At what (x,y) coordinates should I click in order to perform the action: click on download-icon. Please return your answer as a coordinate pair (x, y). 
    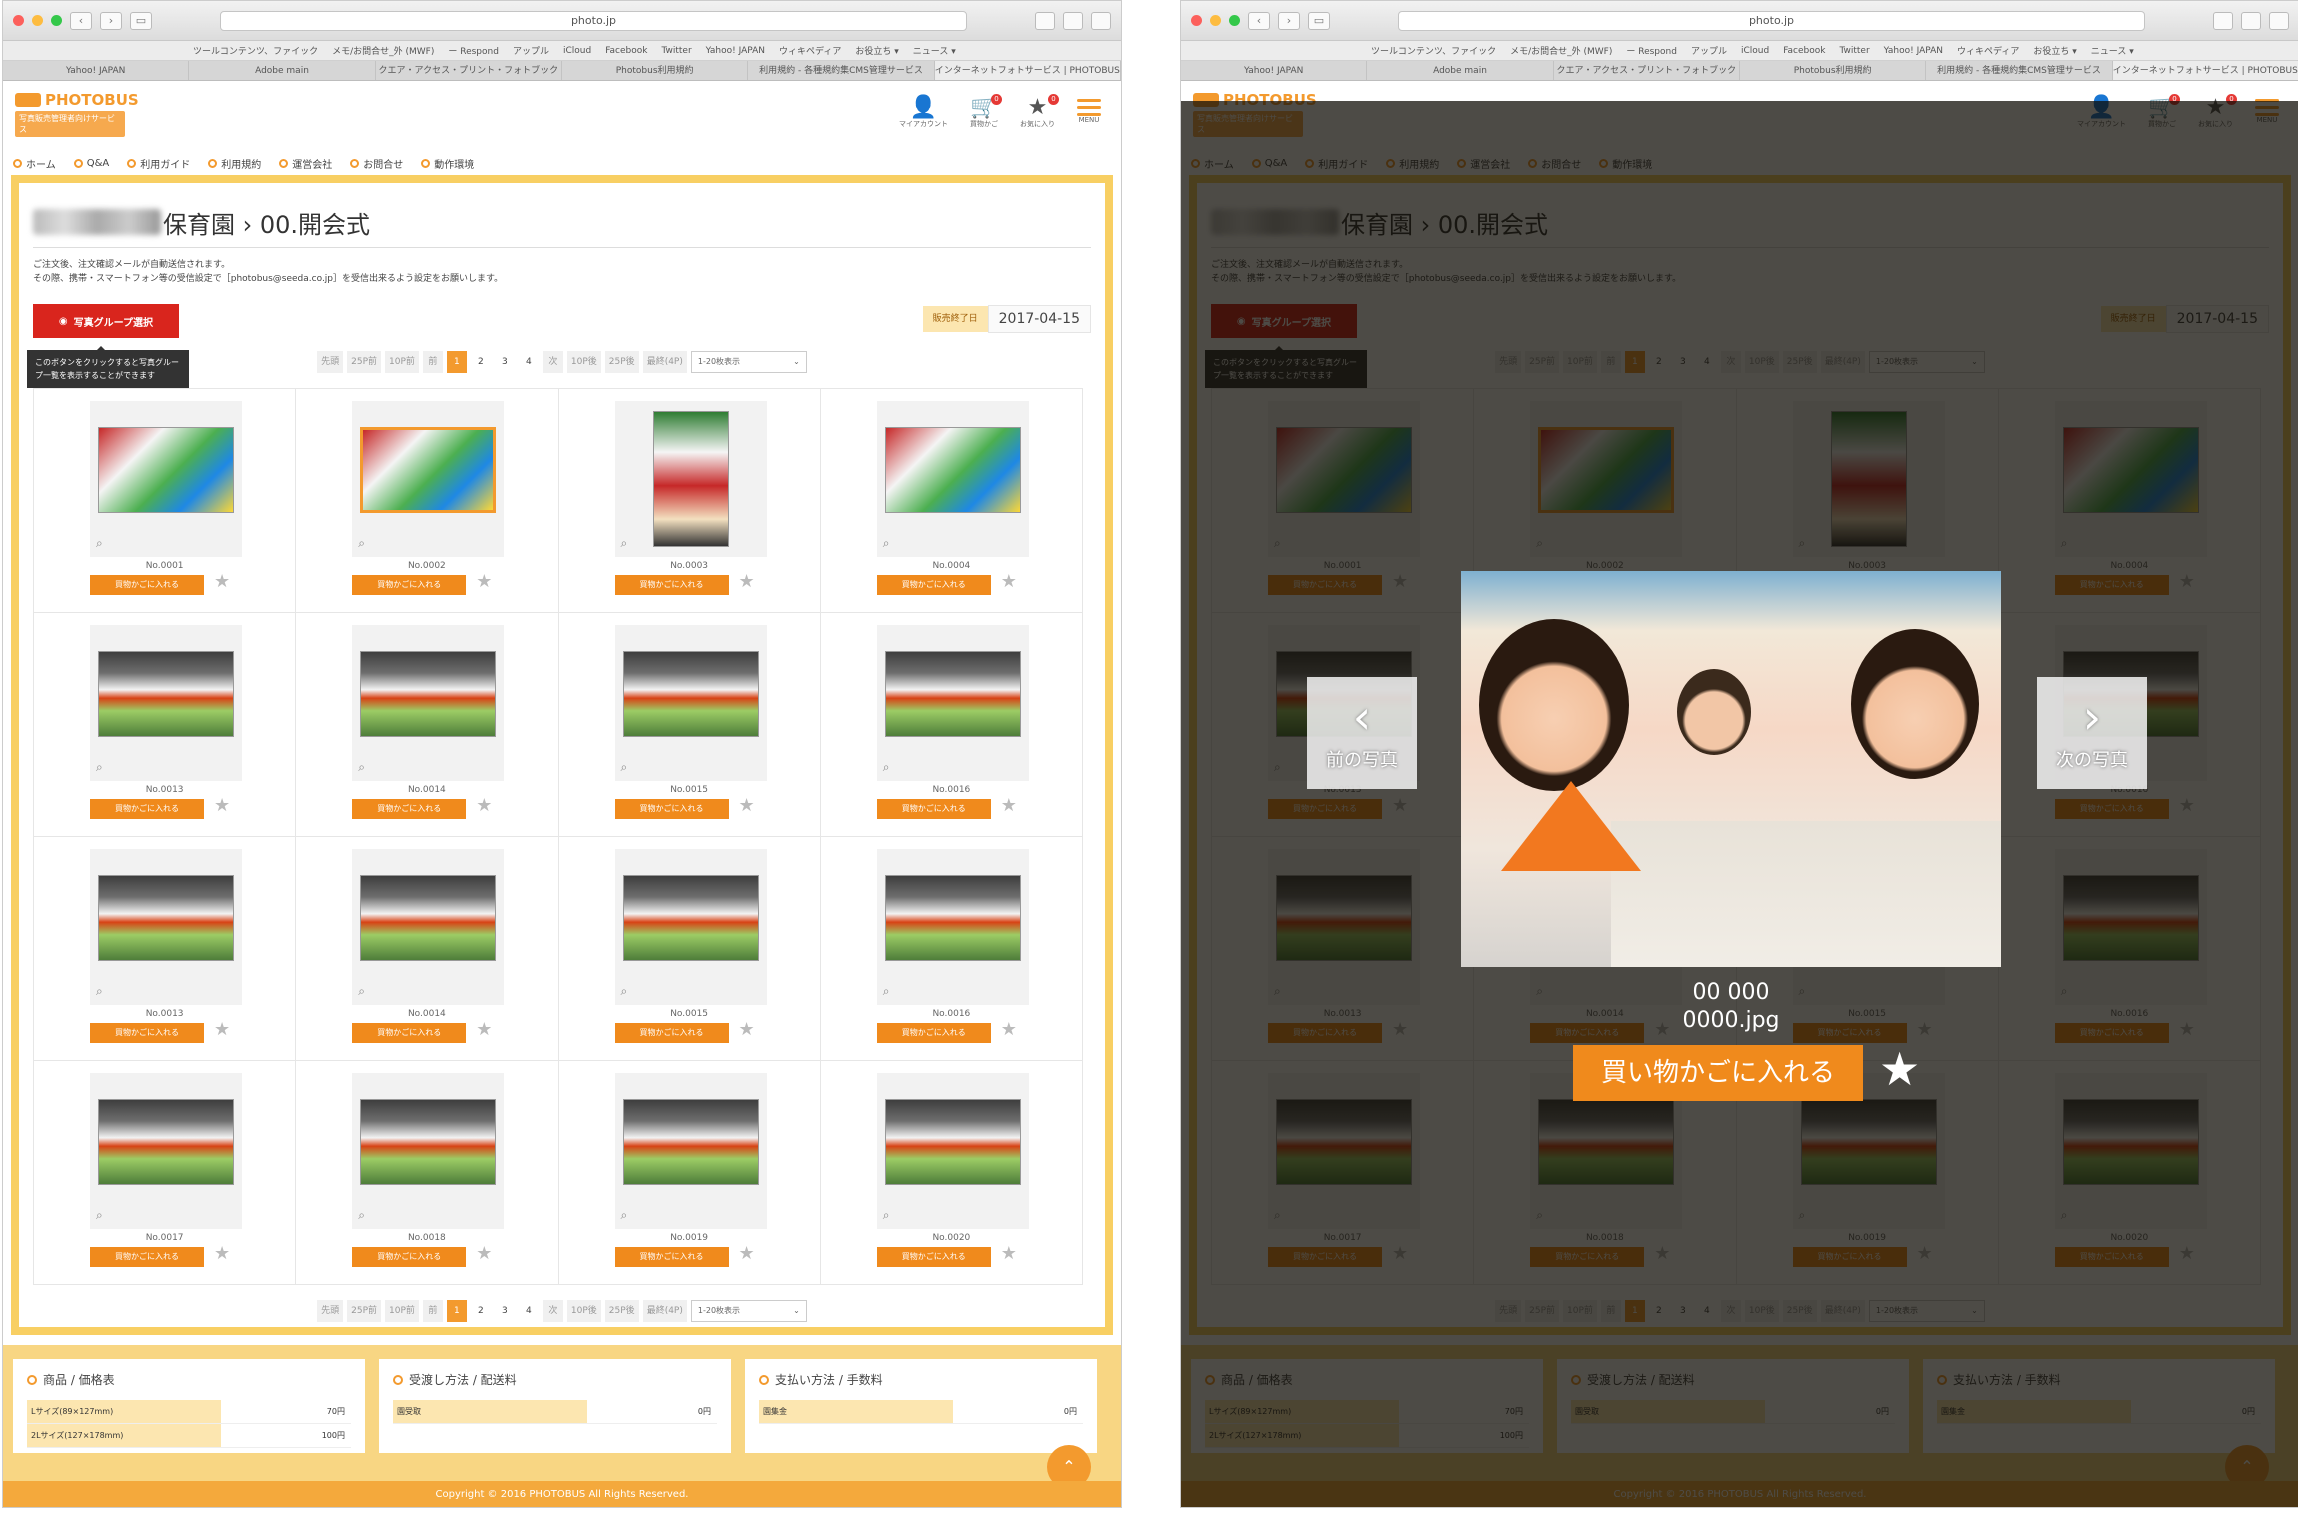
    Looking at the image, I should click on (1045, 20).